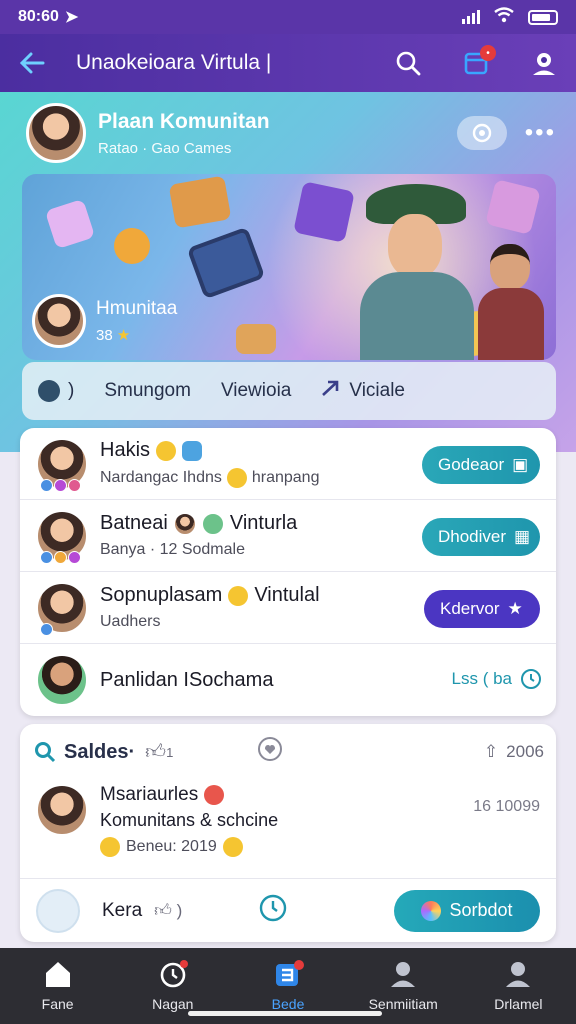 The width and height of the screenshot is (576, 1024). I want to click on back-arrow-icon, so click(32, 63).